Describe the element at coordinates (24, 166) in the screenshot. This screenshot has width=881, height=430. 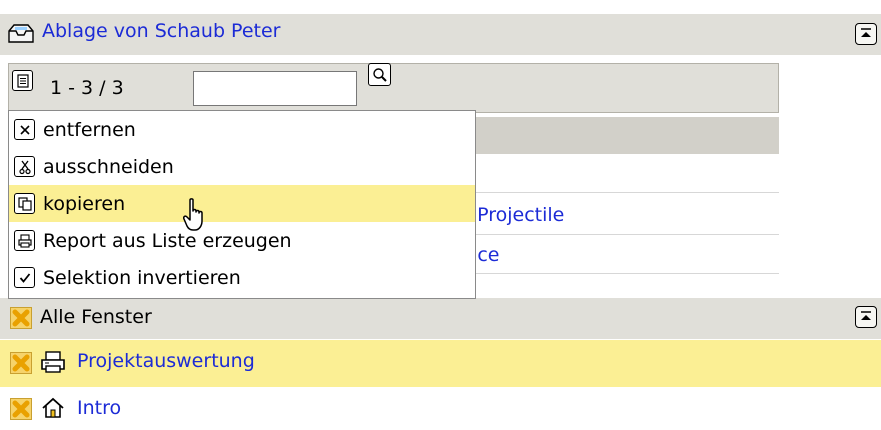
I see `scissors-icon` at that location.